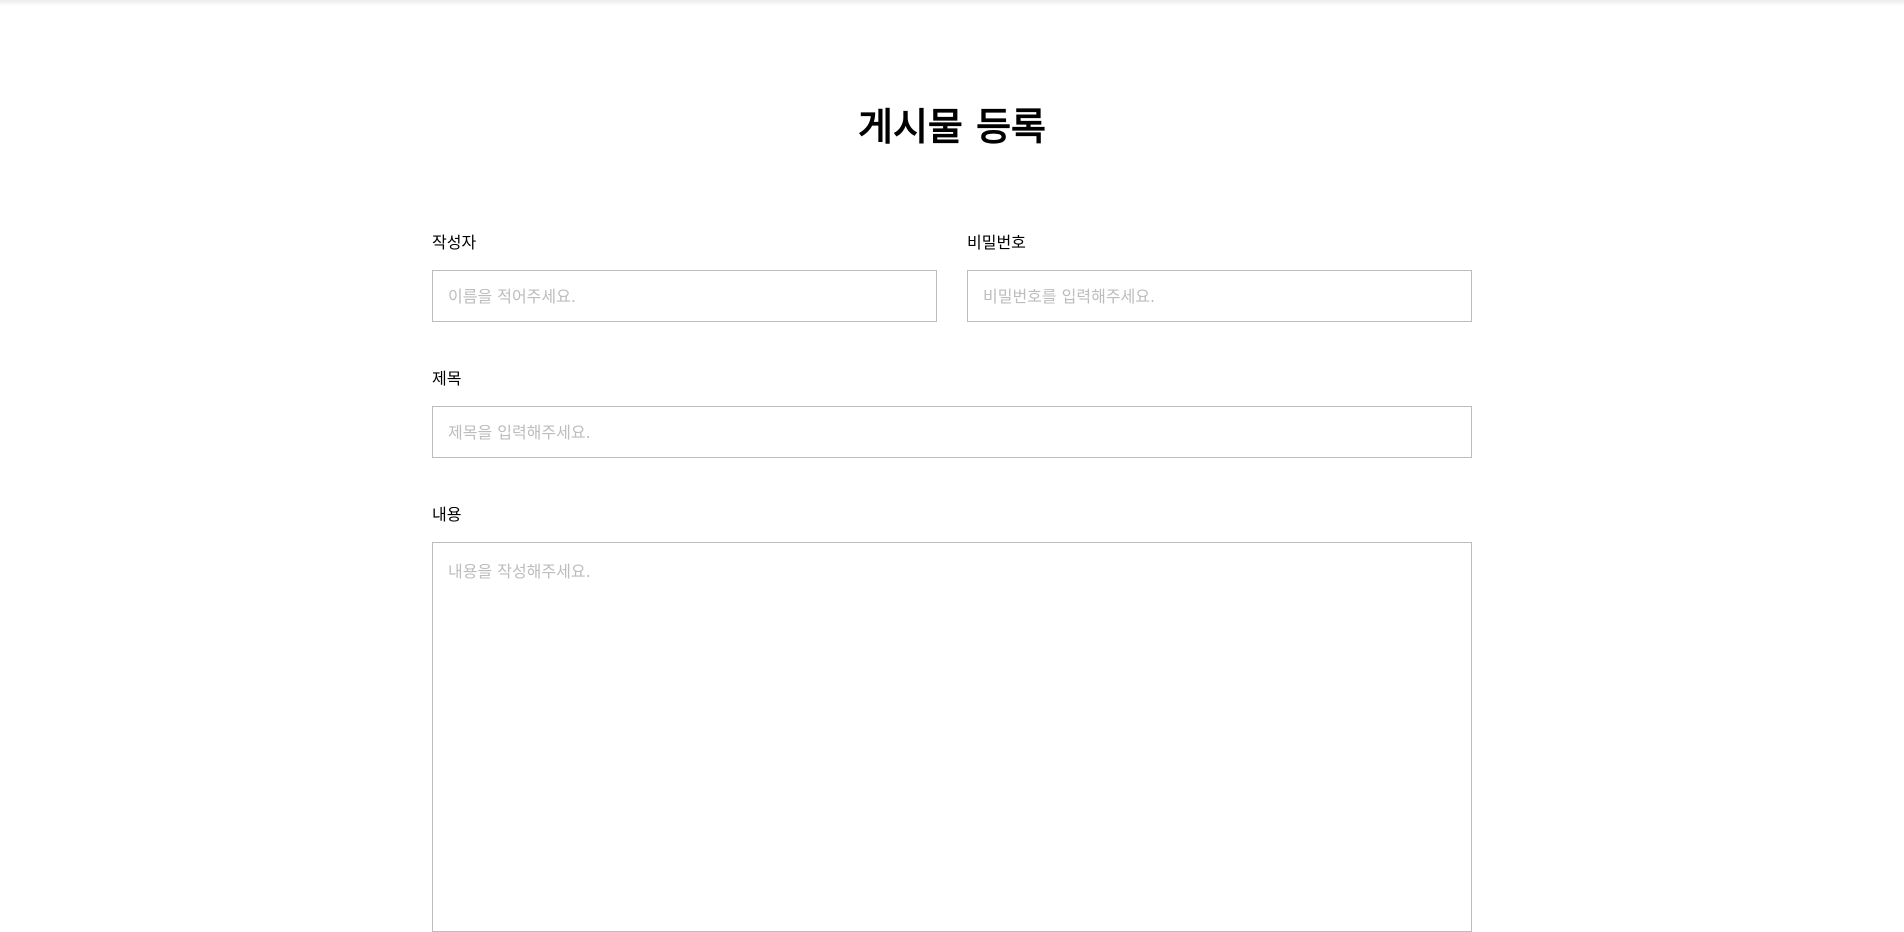  I want to click on header-shadow, so click(952, 3).